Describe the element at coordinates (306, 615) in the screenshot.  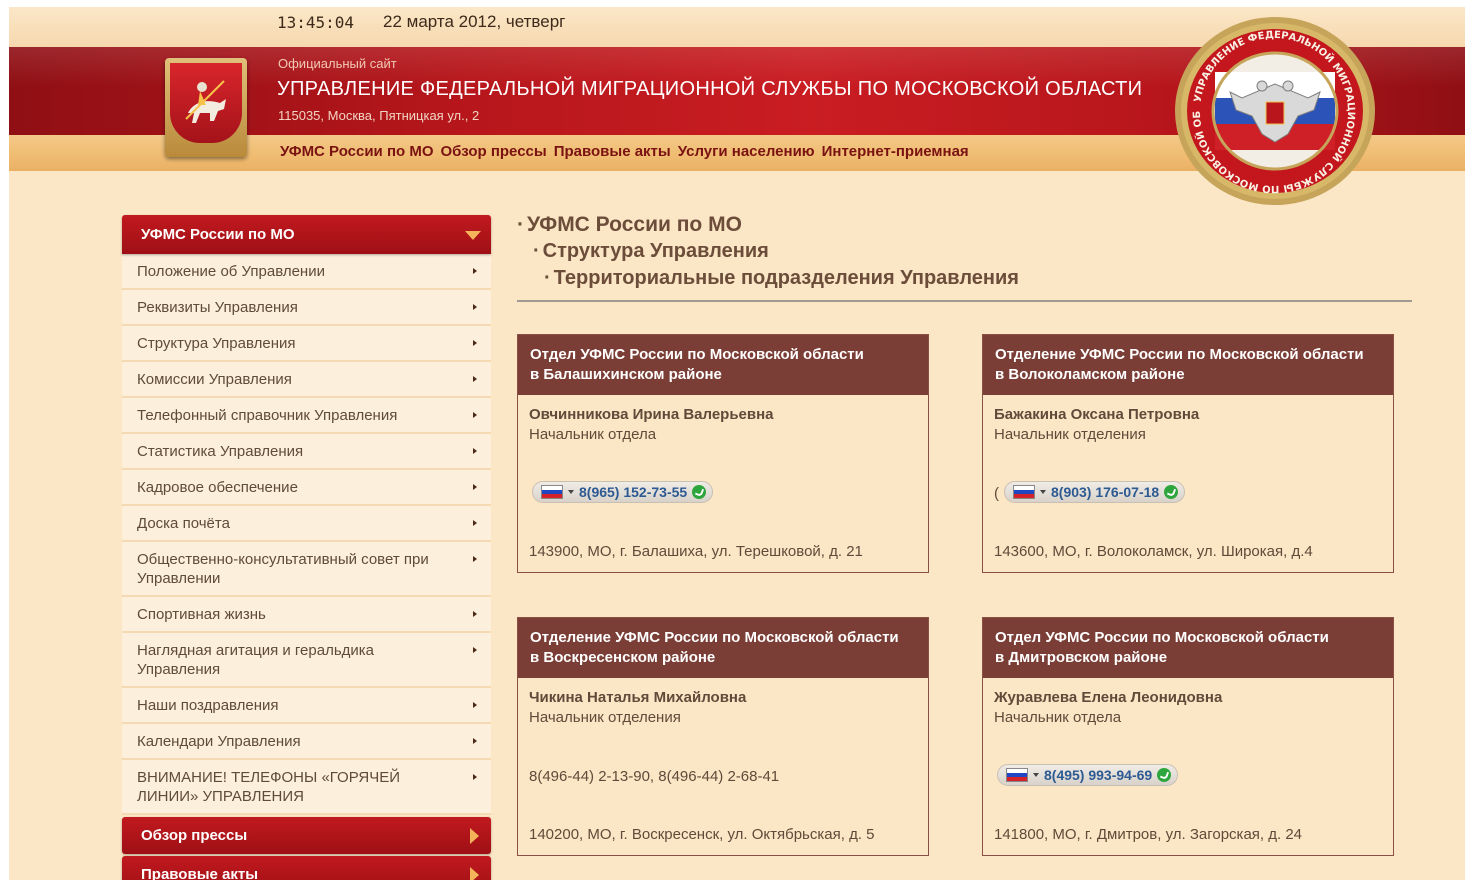
I see `sidebar-item-sports: Спортивная жизнь` at that location.